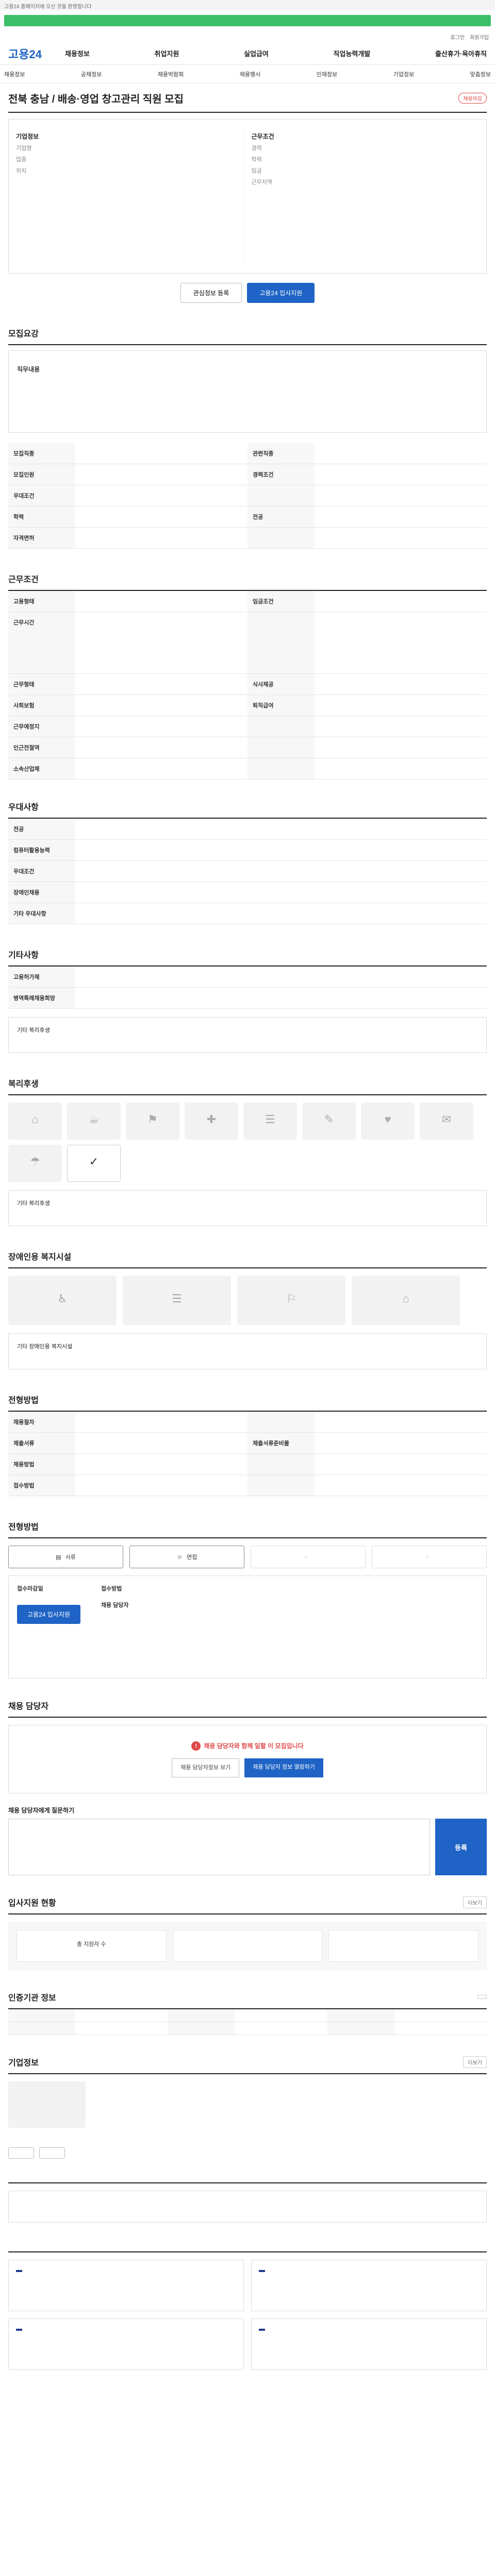 Image resolution: width=495 pixels, height=2576 pixels. What do you see at coordinates (352, 53) in the screenshot?
I see `gnb-item: 직업능력개발` at bounding box center [352, 53].